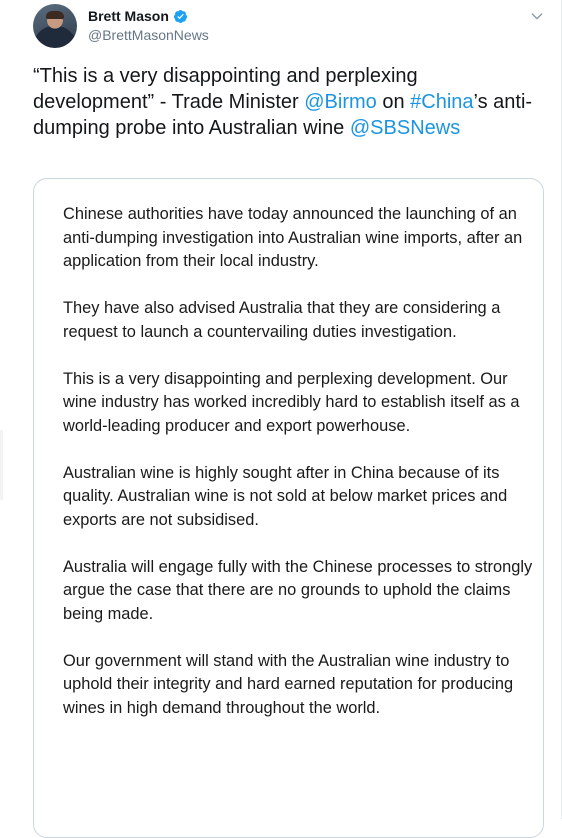  I want to click on author-name-row: Brett Mason, so click(138, 16).